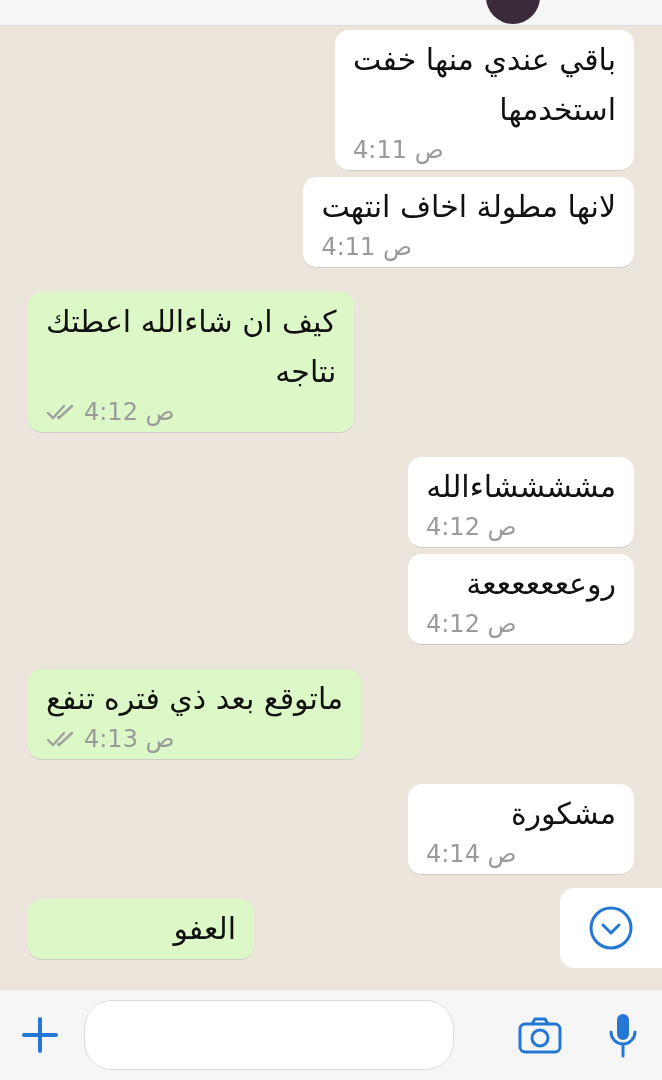 Image resolution: width=662 pixels, height=1080 pixels. I want to click on microphone-button, so click(623, 1035).